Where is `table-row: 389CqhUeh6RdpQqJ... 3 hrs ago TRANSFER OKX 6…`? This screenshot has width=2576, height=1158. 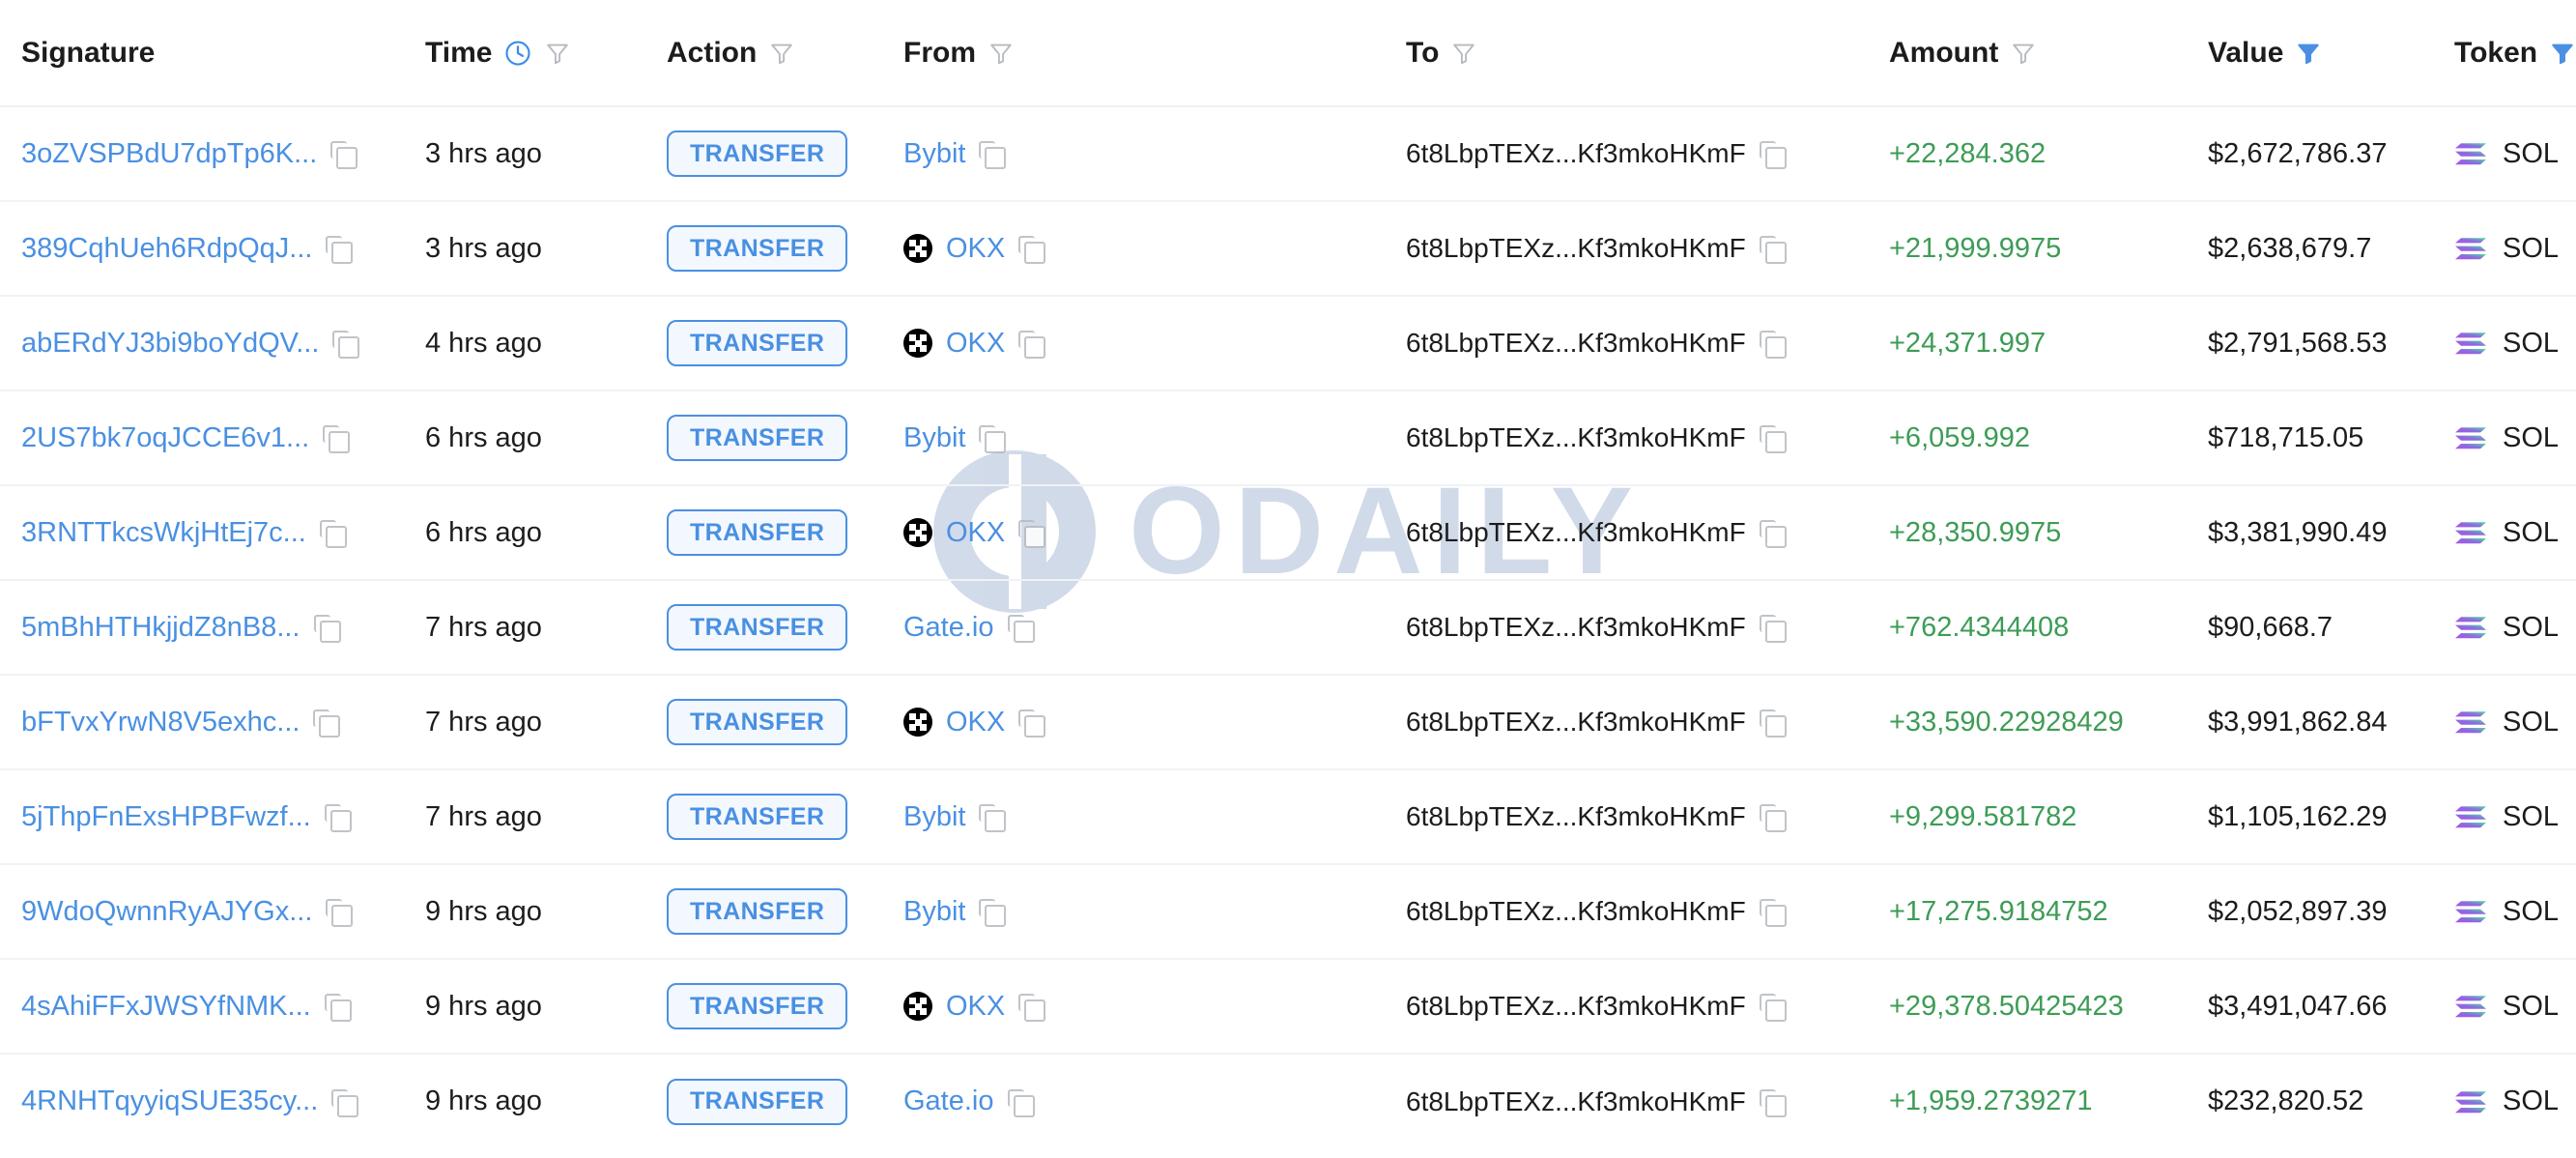
table-row: 389CqhUeh6RdpQqJ... 3 hrs ago TRANSFER OKX 6… is located at coordinates (1288, 249).